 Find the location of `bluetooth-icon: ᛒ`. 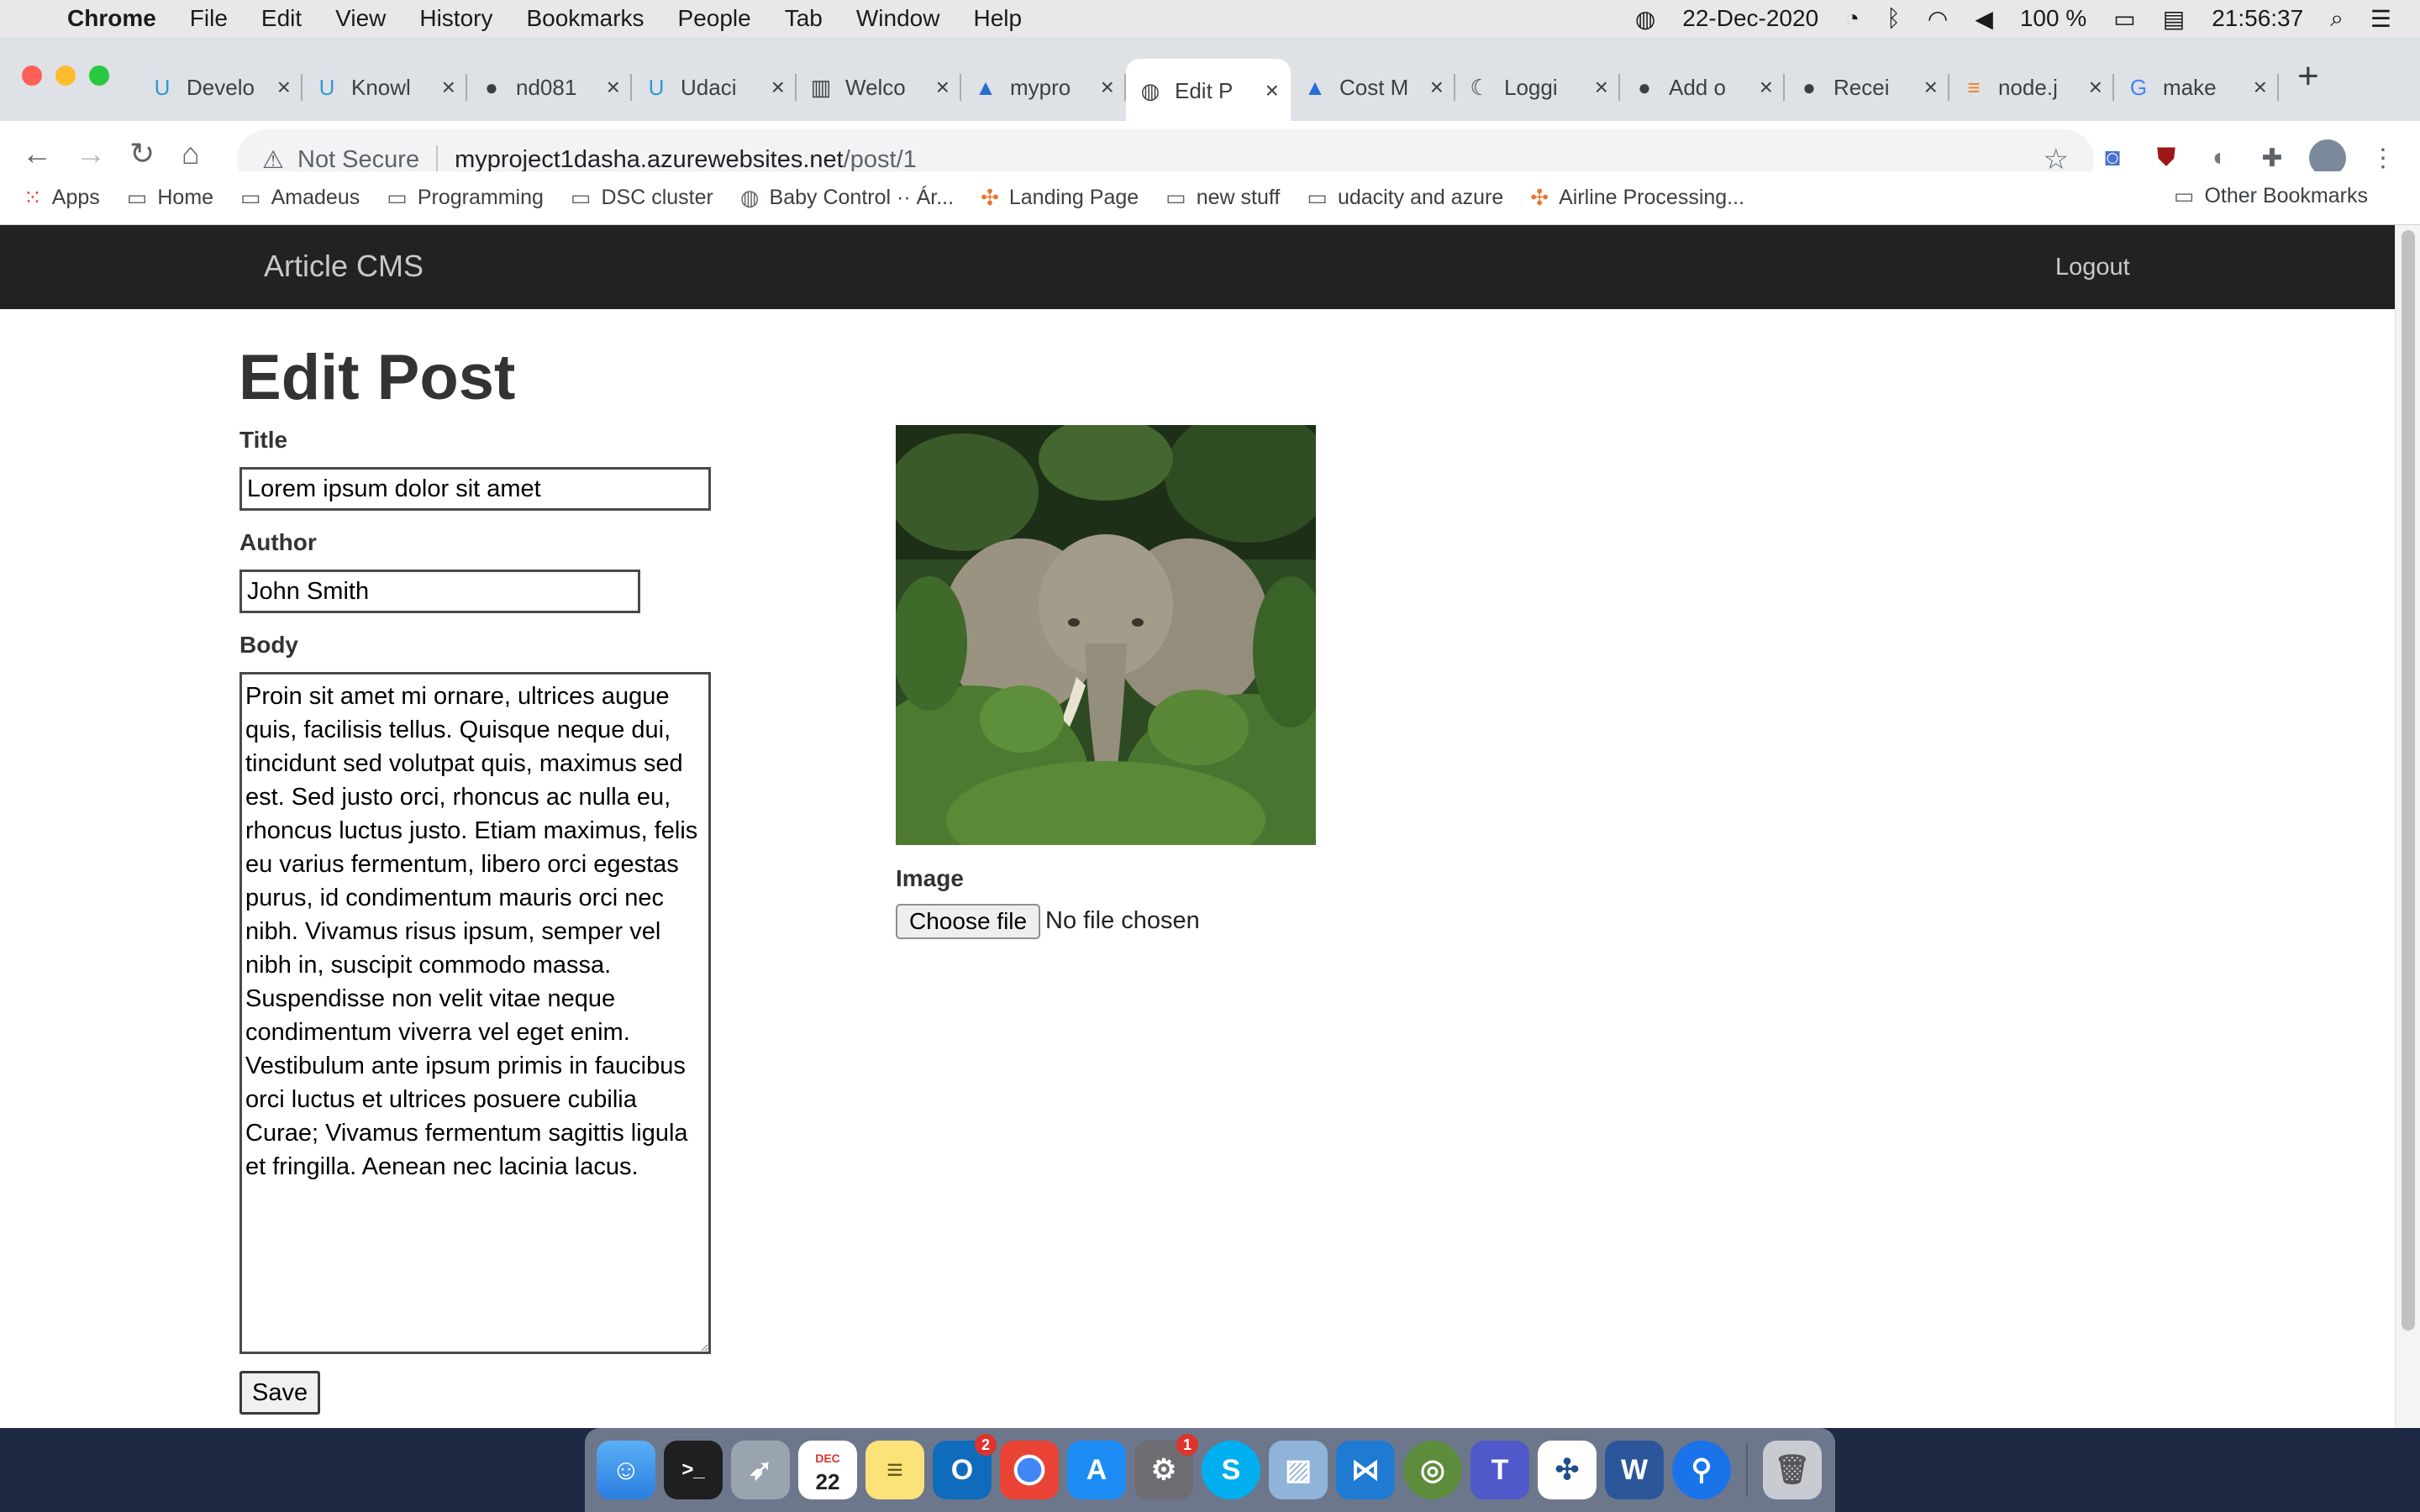

bluetooth-icon: ᛒ is located at coordinates (1893, 18).